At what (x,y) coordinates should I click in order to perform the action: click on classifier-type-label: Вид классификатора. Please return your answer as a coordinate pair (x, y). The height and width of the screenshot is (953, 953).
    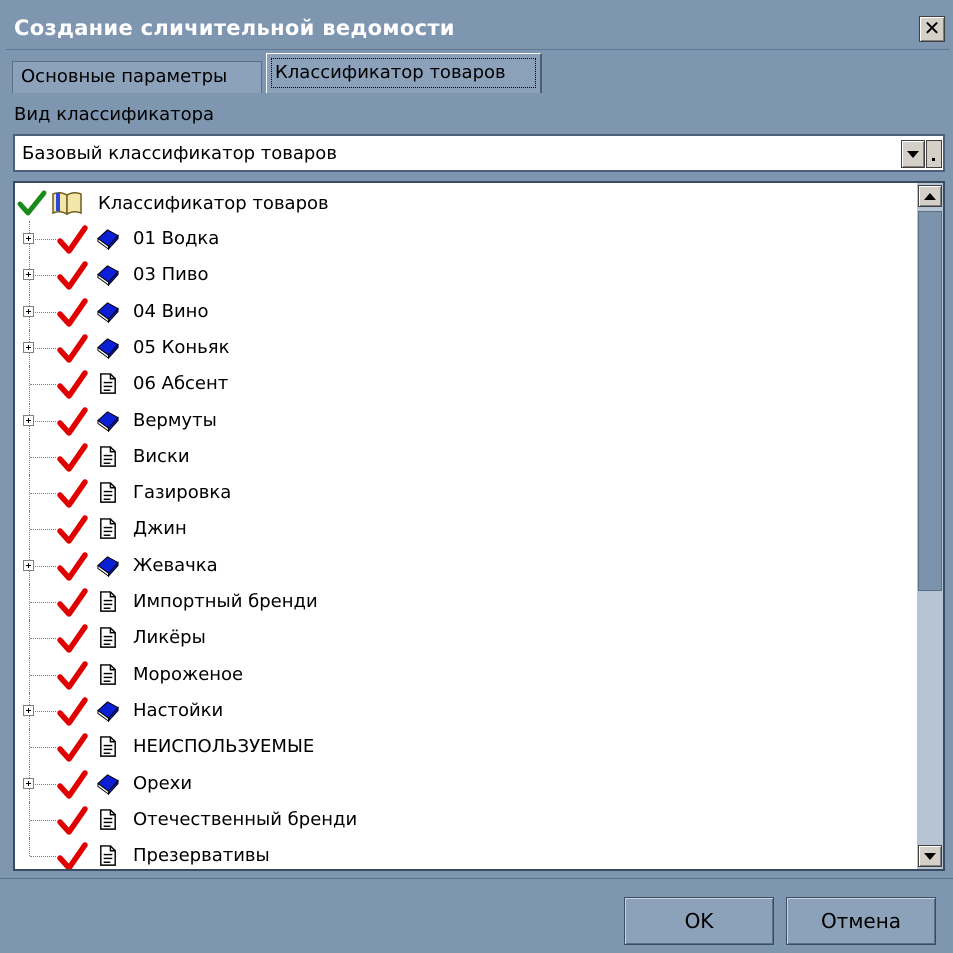
    Looking at the image, I should click on (114, 114).